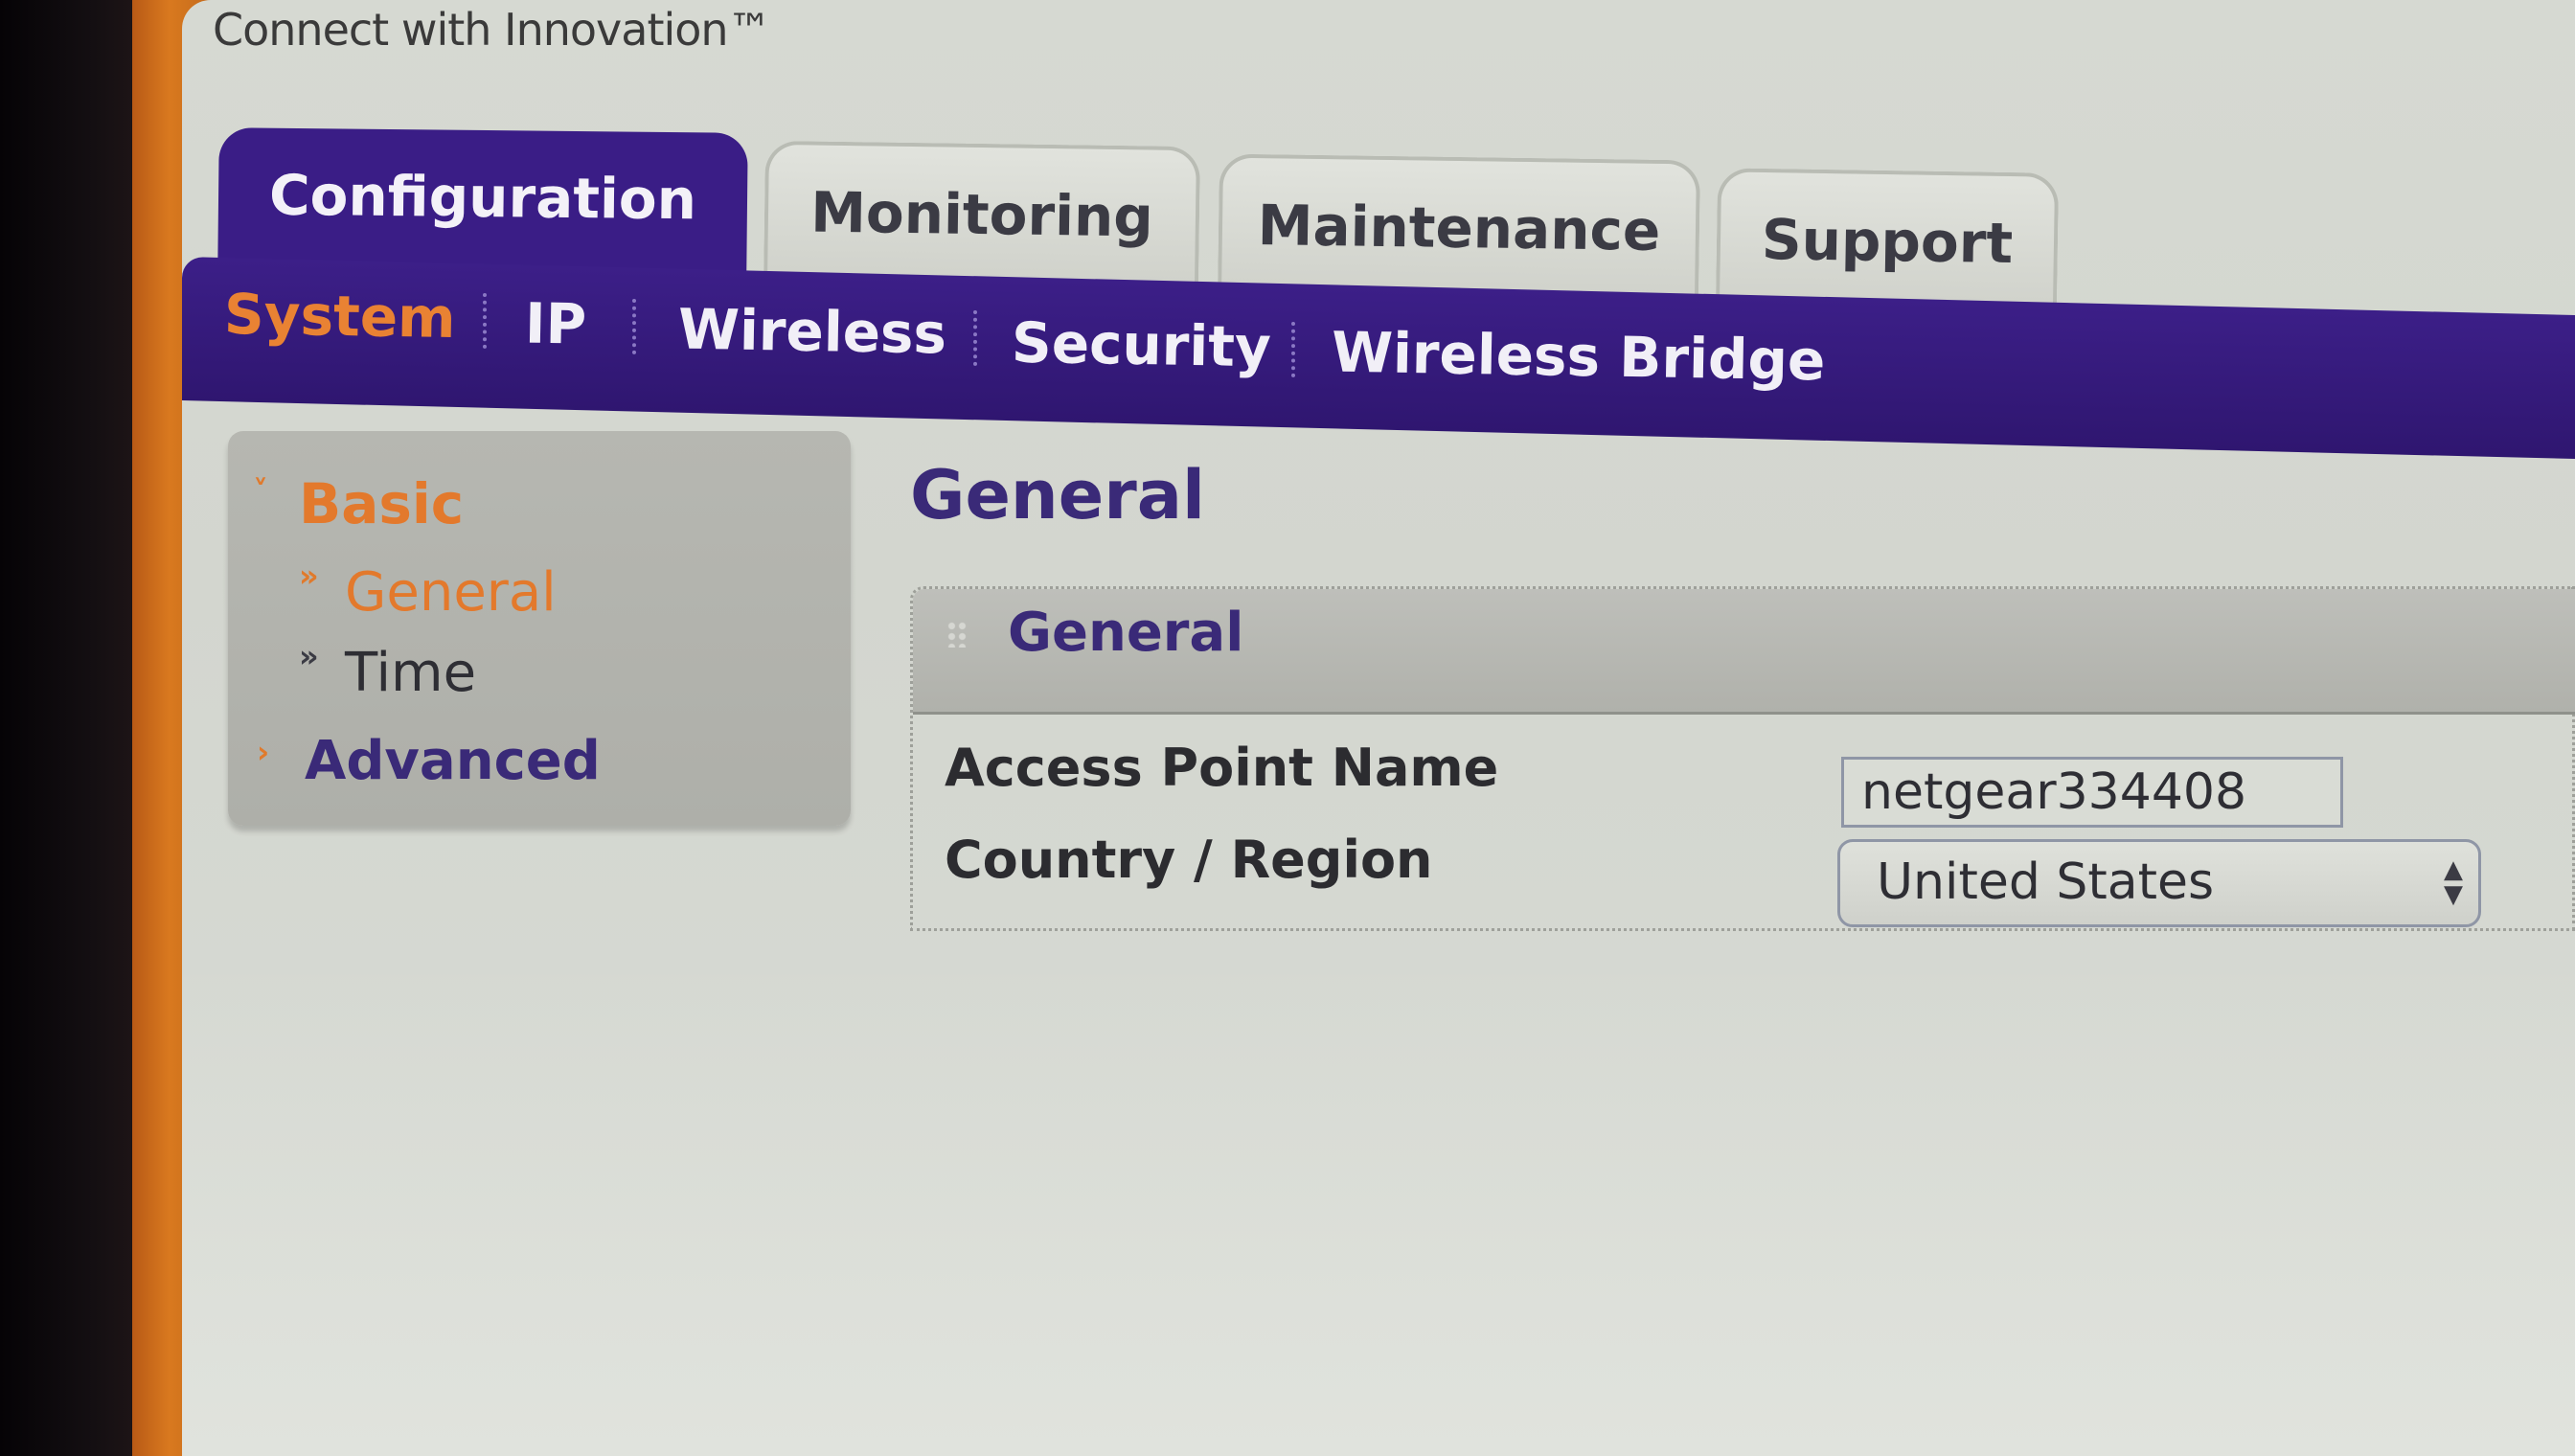 This screenshot has width=2575, height=1456. Describe the element at coordinates (1578, 357) in the screenshot. I see `subnav-item-wireless-bridge: Wireless Bridge` at that location.